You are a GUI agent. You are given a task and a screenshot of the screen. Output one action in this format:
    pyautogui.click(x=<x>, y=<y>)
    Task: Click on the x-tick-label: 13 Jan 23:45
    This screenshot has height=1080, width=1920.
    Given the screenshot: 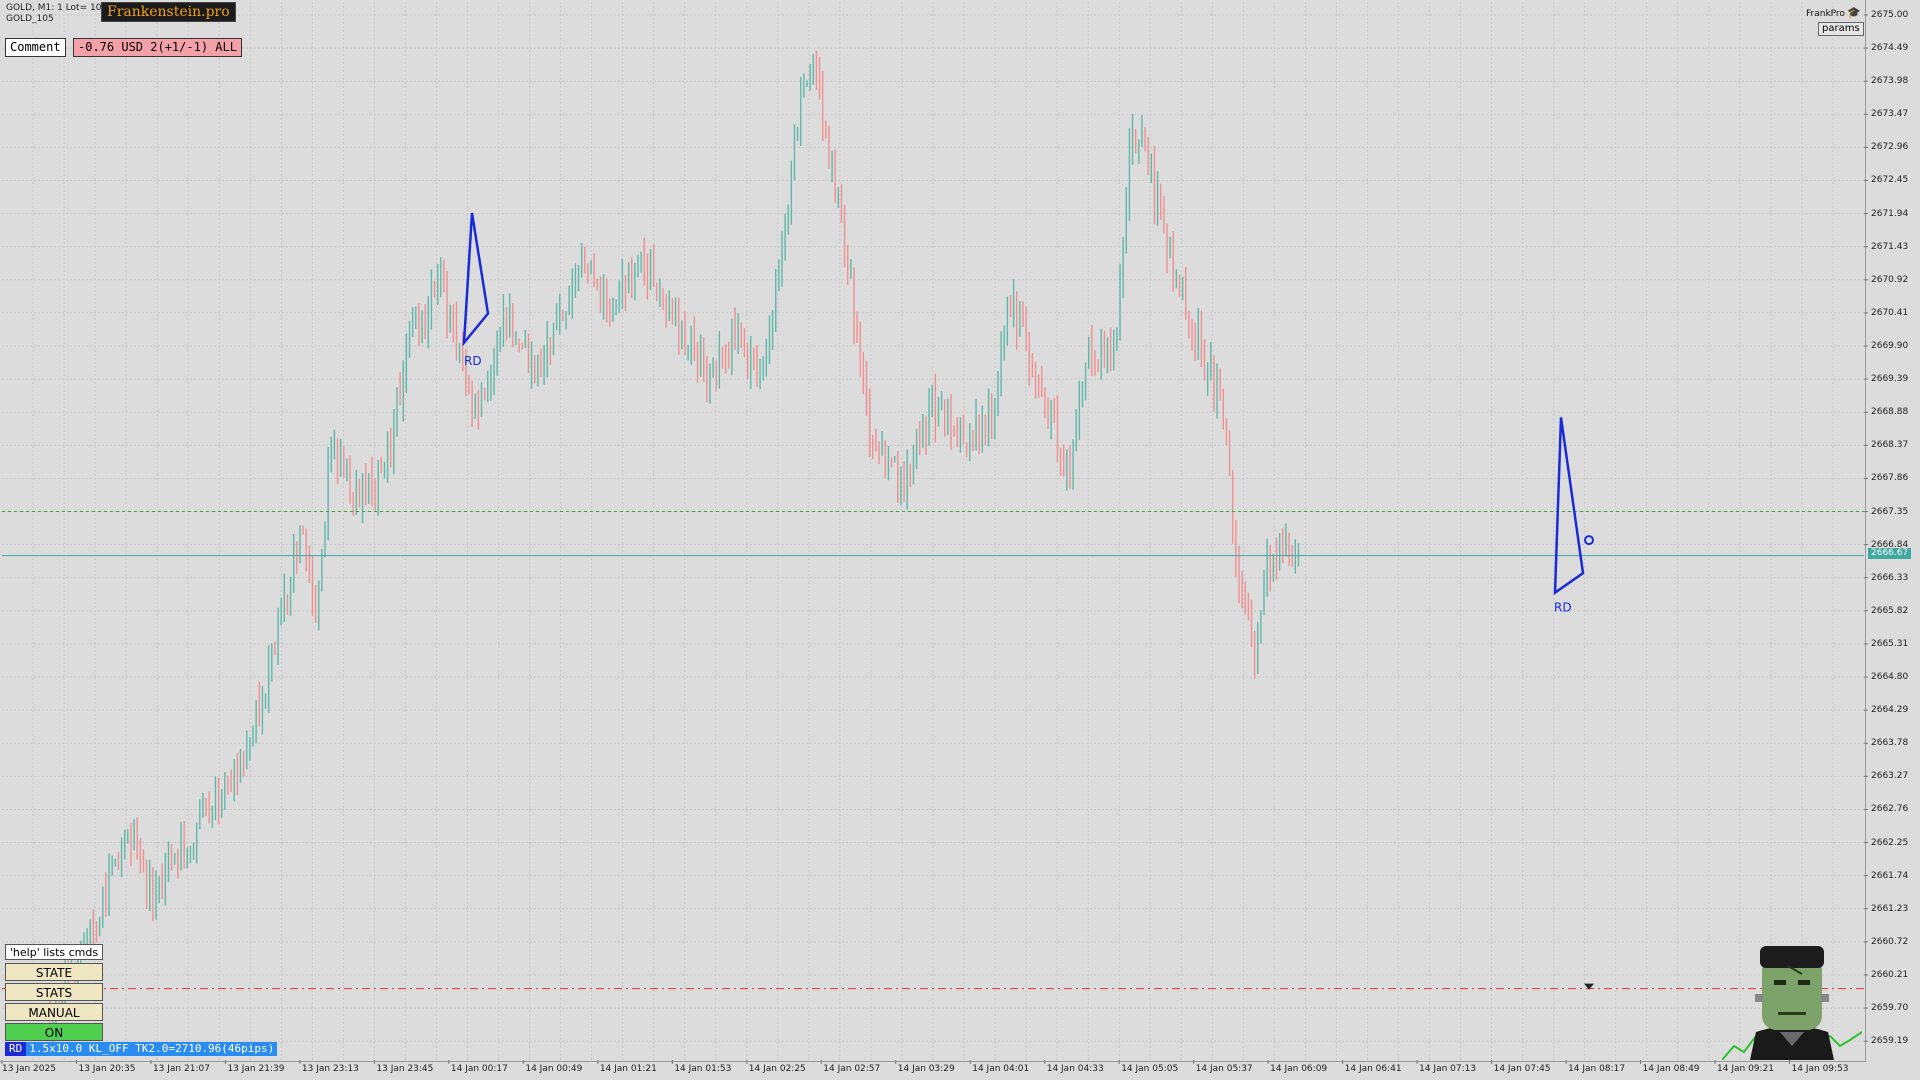 What is the action you would take?
    pyautogui.click(x=405, y=1069)
    